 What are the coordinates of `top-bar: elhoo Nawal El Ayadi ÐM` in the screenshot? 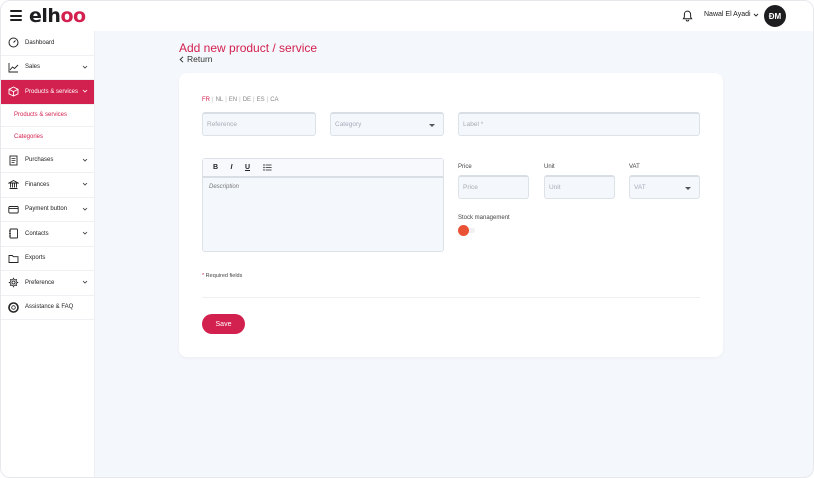 It's located at (407, 16).